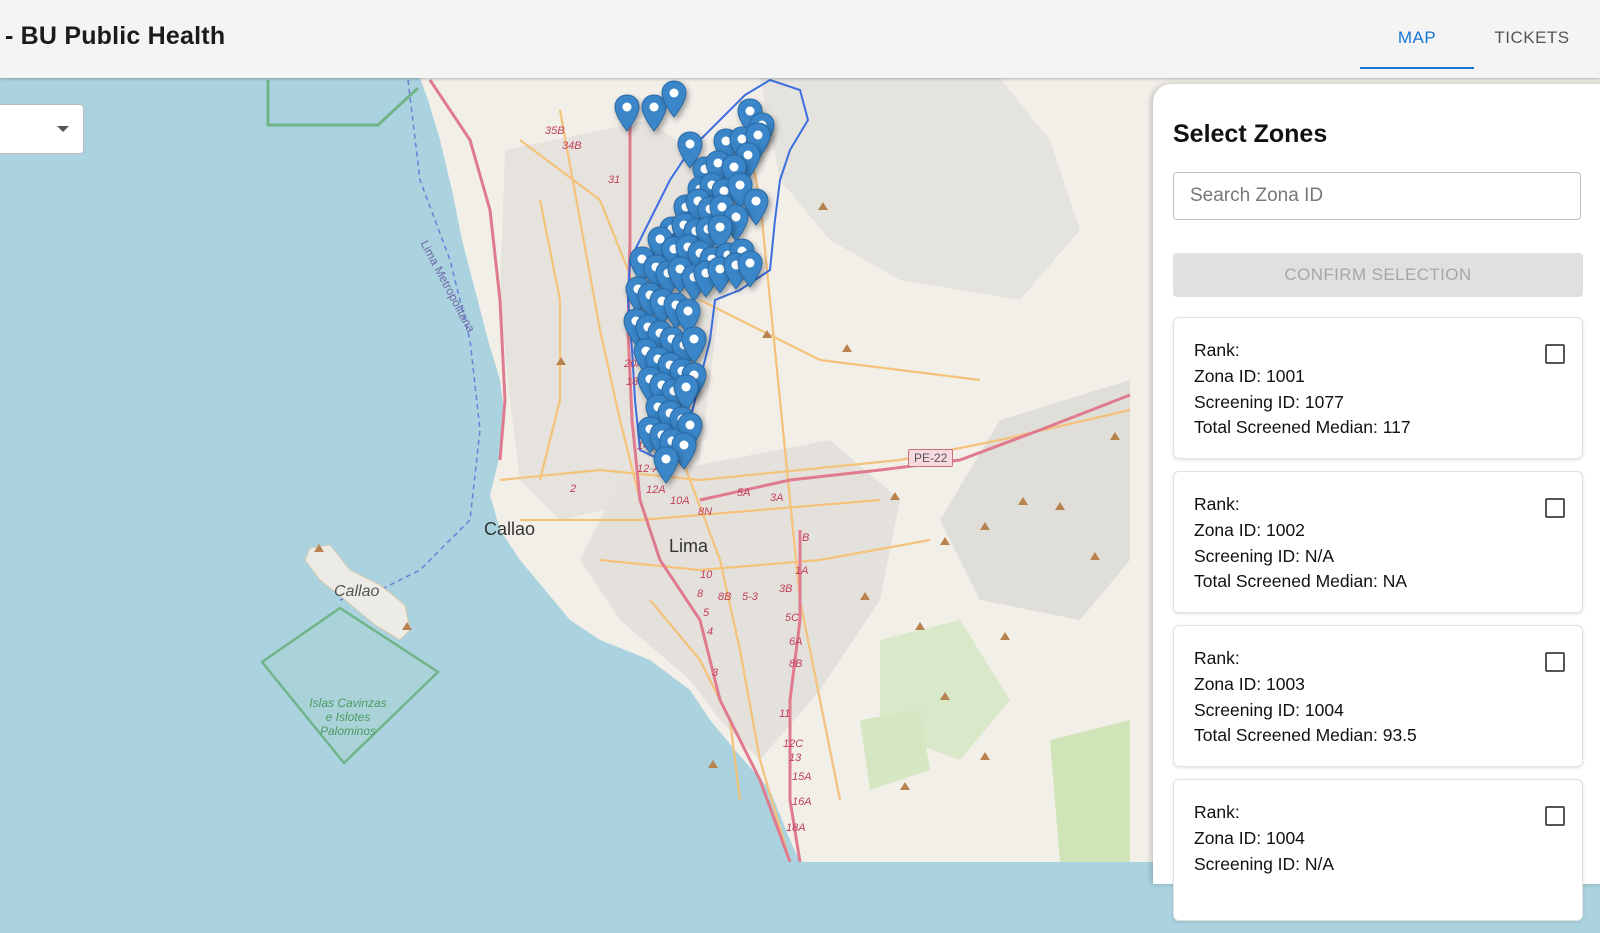 This screenshot has width=1600, height=933. I want to click on zone-screening-id: Screening ID: 1004, so click(1269, 710).